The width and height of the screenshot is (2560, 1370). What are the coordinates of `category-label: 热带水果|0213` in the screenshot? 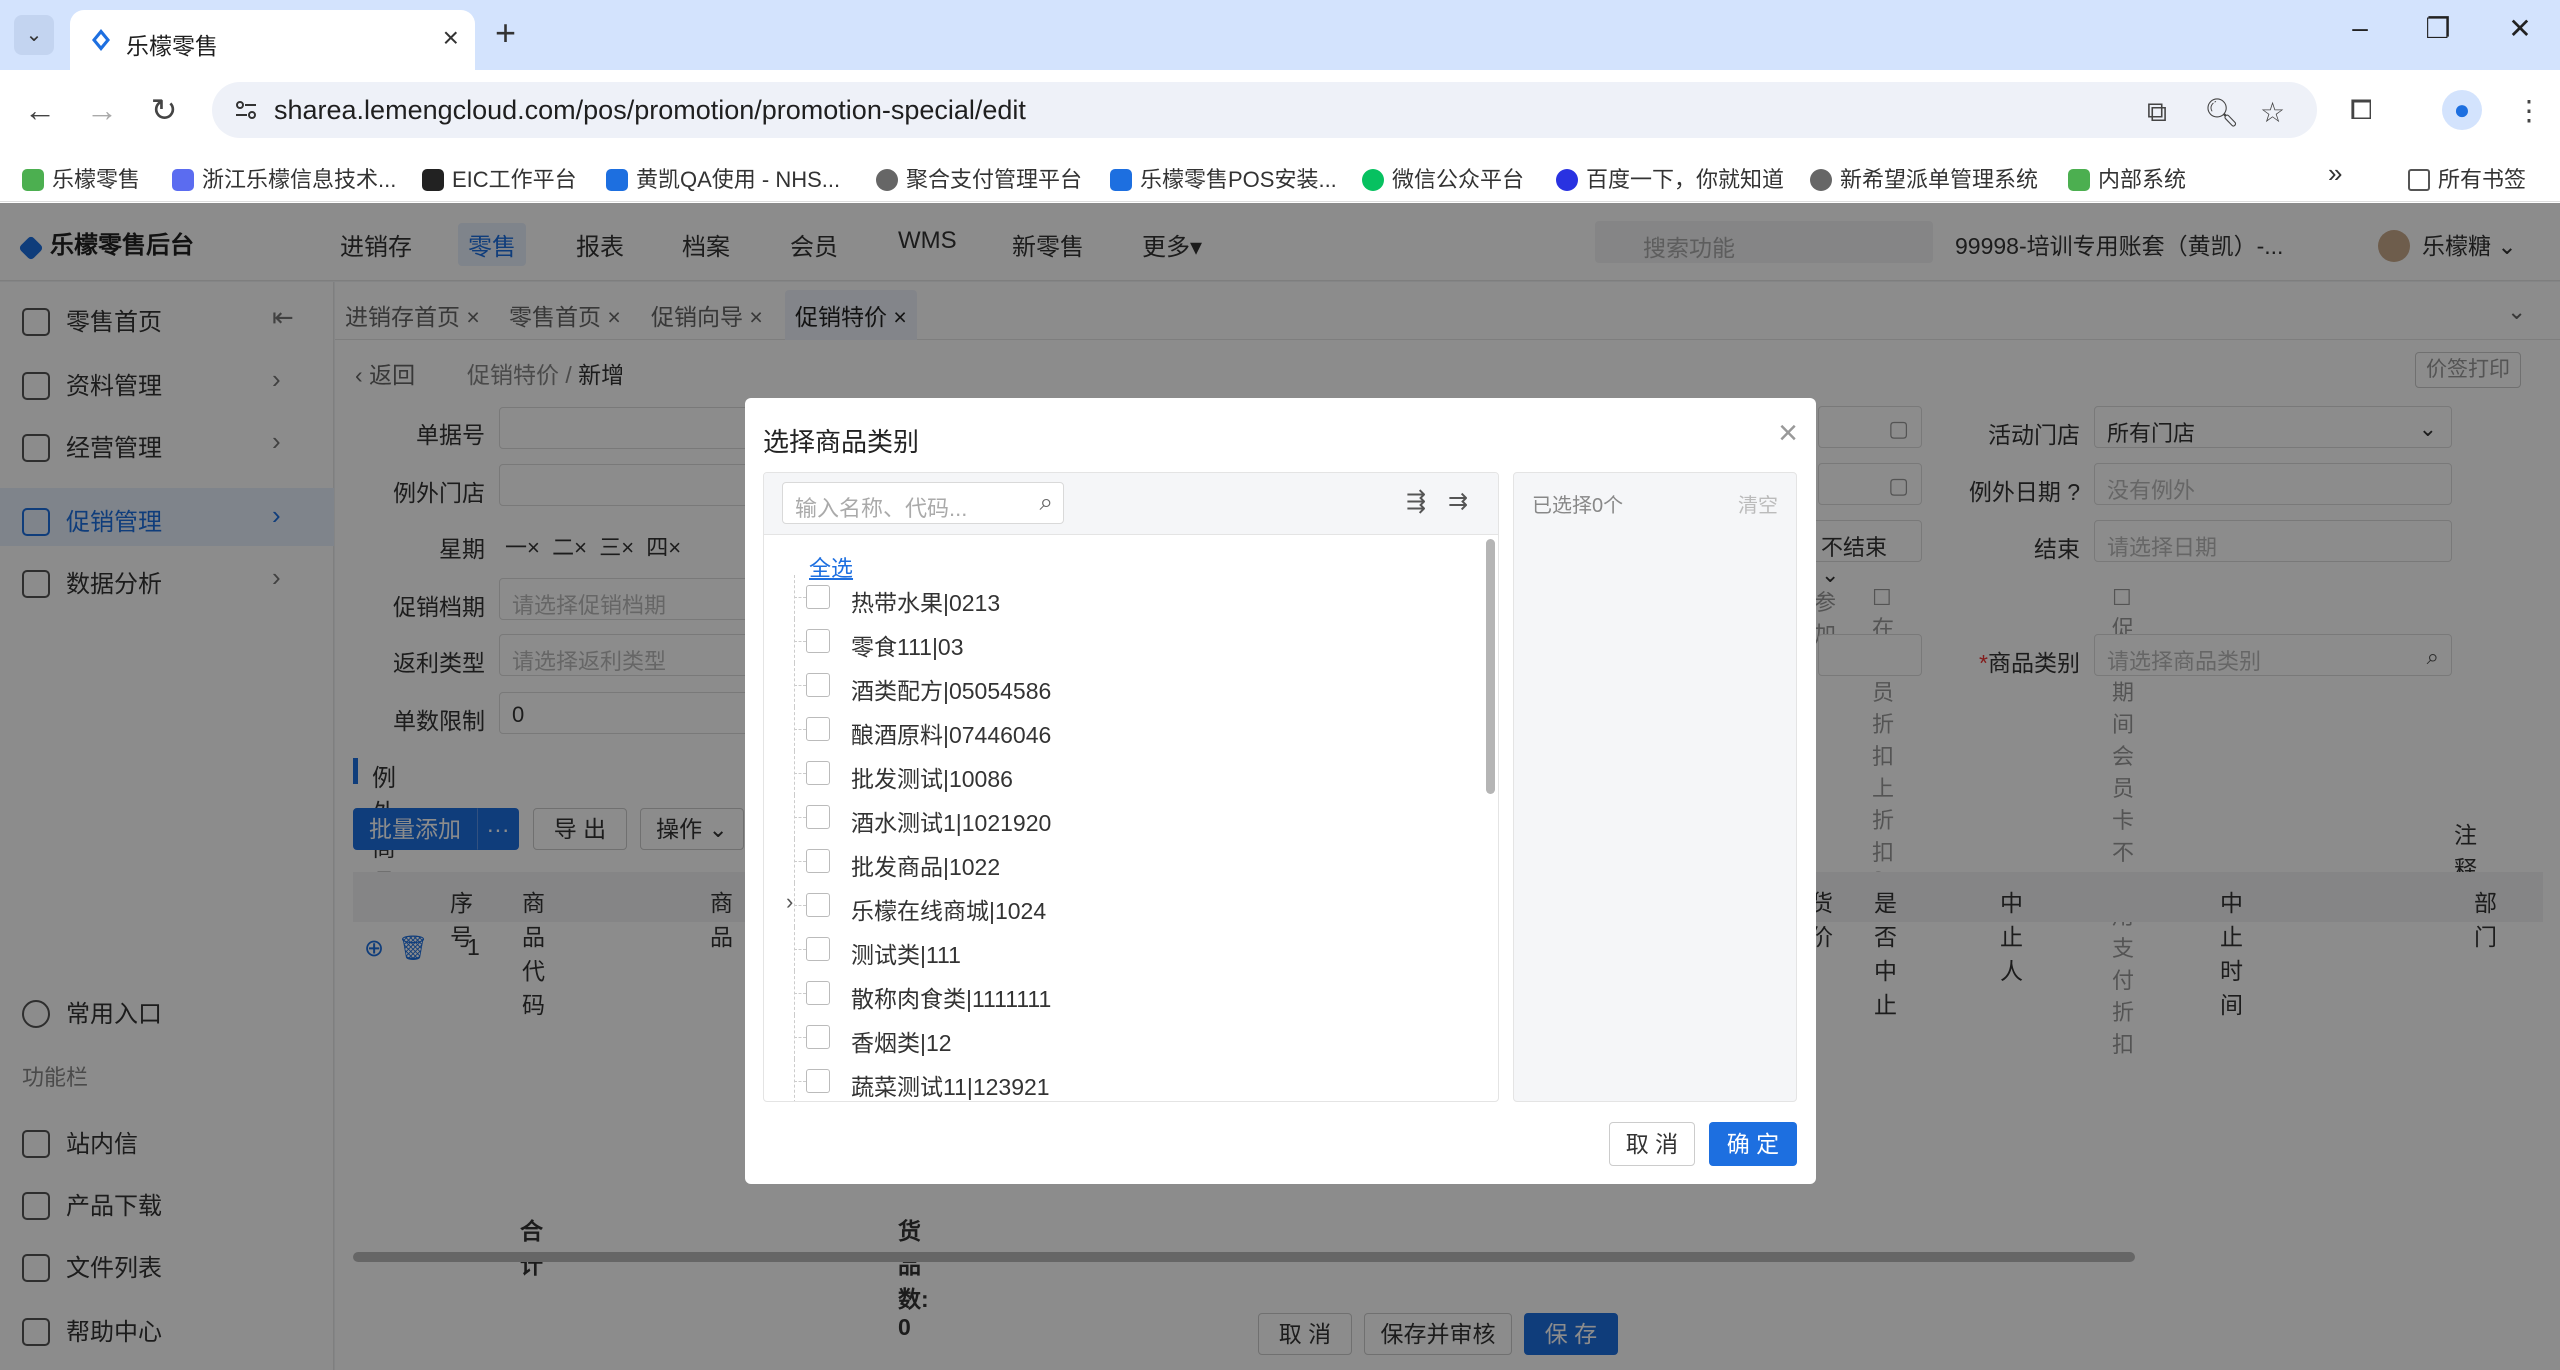 It's located at (926, 603).